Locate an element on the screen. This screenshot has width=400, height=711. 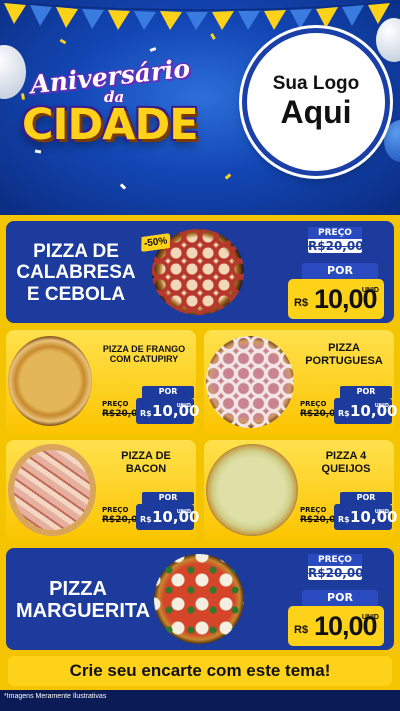
pizza-bacon-image is located at coordinates (52, 490).